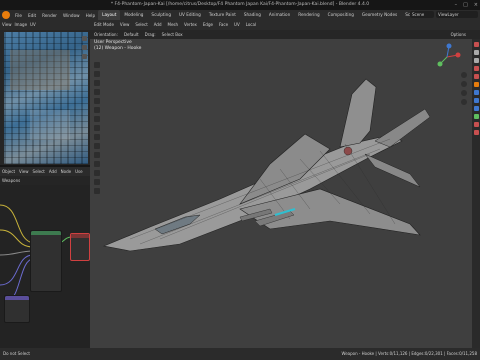 The height and width of the screenshot is (360, 480). Describe the element at coordinates (97, 74) in the screenshot. I see `tool-cursor-icon` at that location.